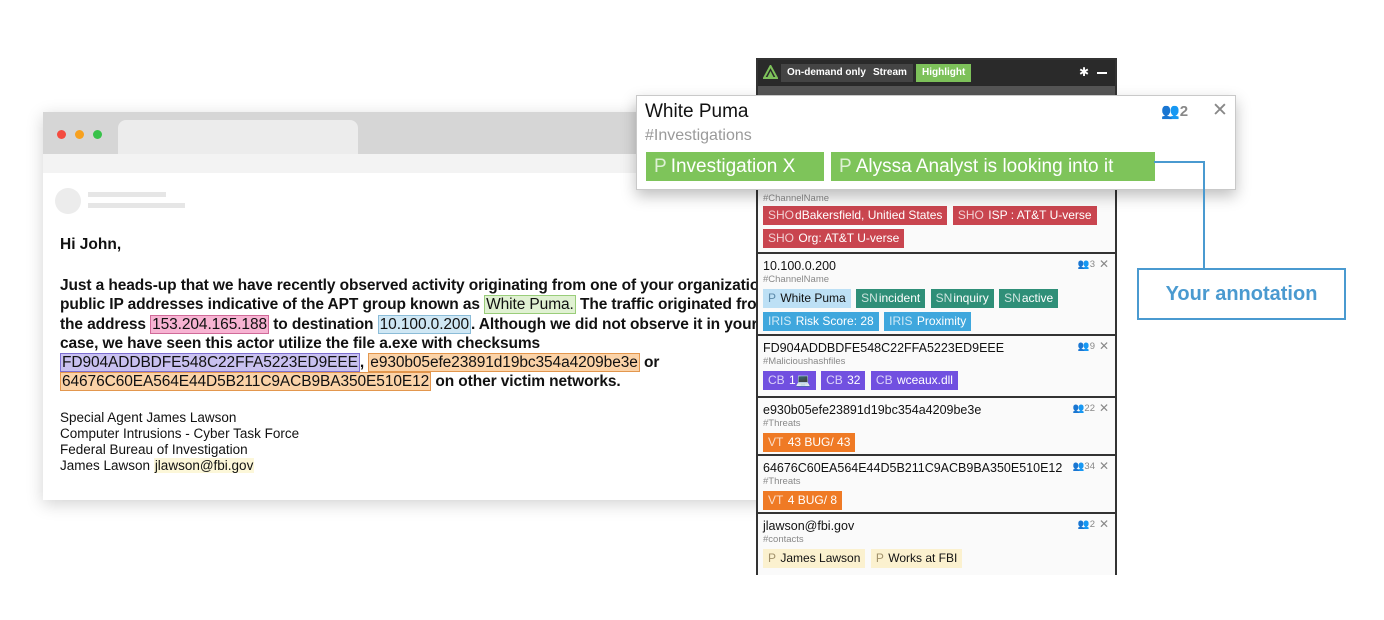 The height and width of the screenshot is (620, 1384). Describe the element at coordinates (1241, 294) in the screenshot. I see `annotation-callout: Your annotation` at that location.